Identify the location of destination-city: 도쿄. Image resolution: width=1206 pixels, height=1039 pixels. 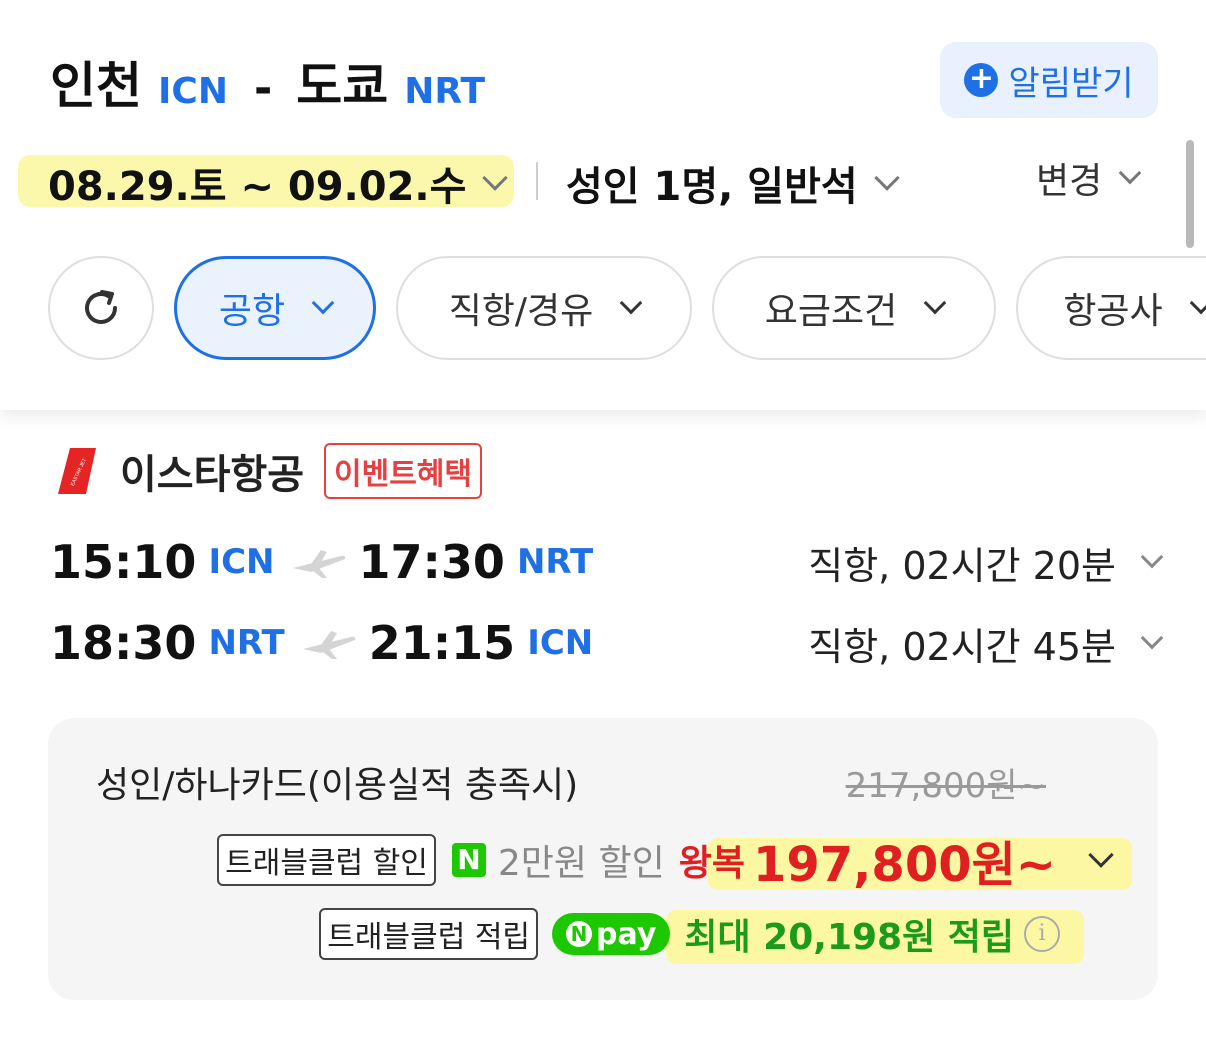
(342, 86).